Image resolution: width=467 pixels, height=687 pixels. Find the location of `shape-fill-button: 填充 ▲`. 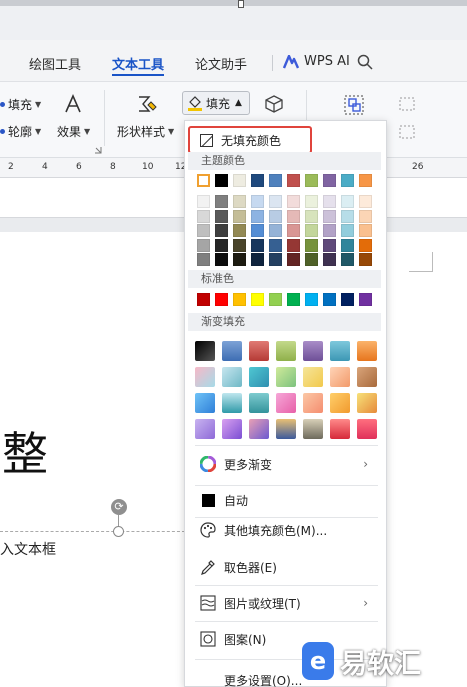

shape-fill-button: 填充 ▲ is located at coordinates (216, 103).